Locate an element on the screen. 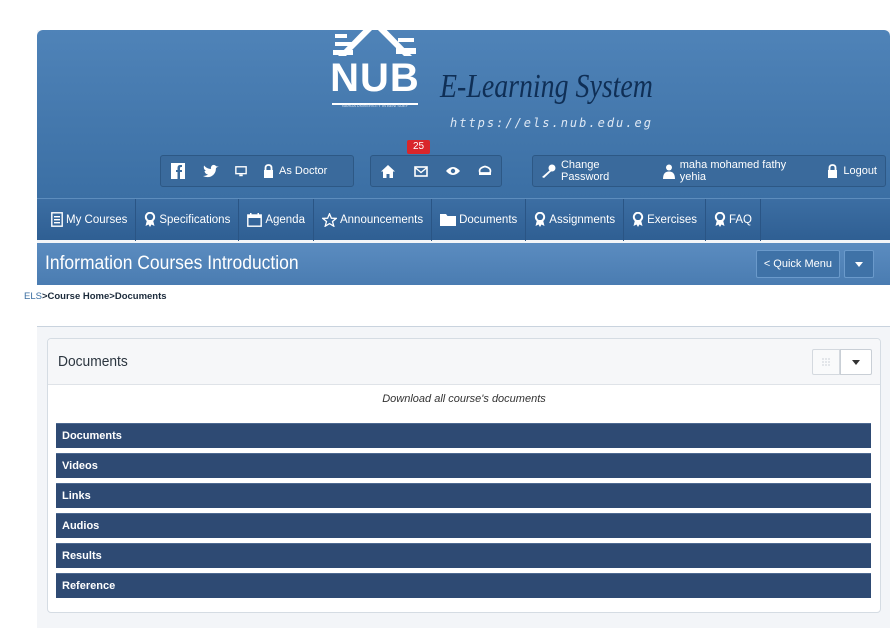 The width and height of the screenshot is (894, 628). list-icon is located at coordinates (57, 219).